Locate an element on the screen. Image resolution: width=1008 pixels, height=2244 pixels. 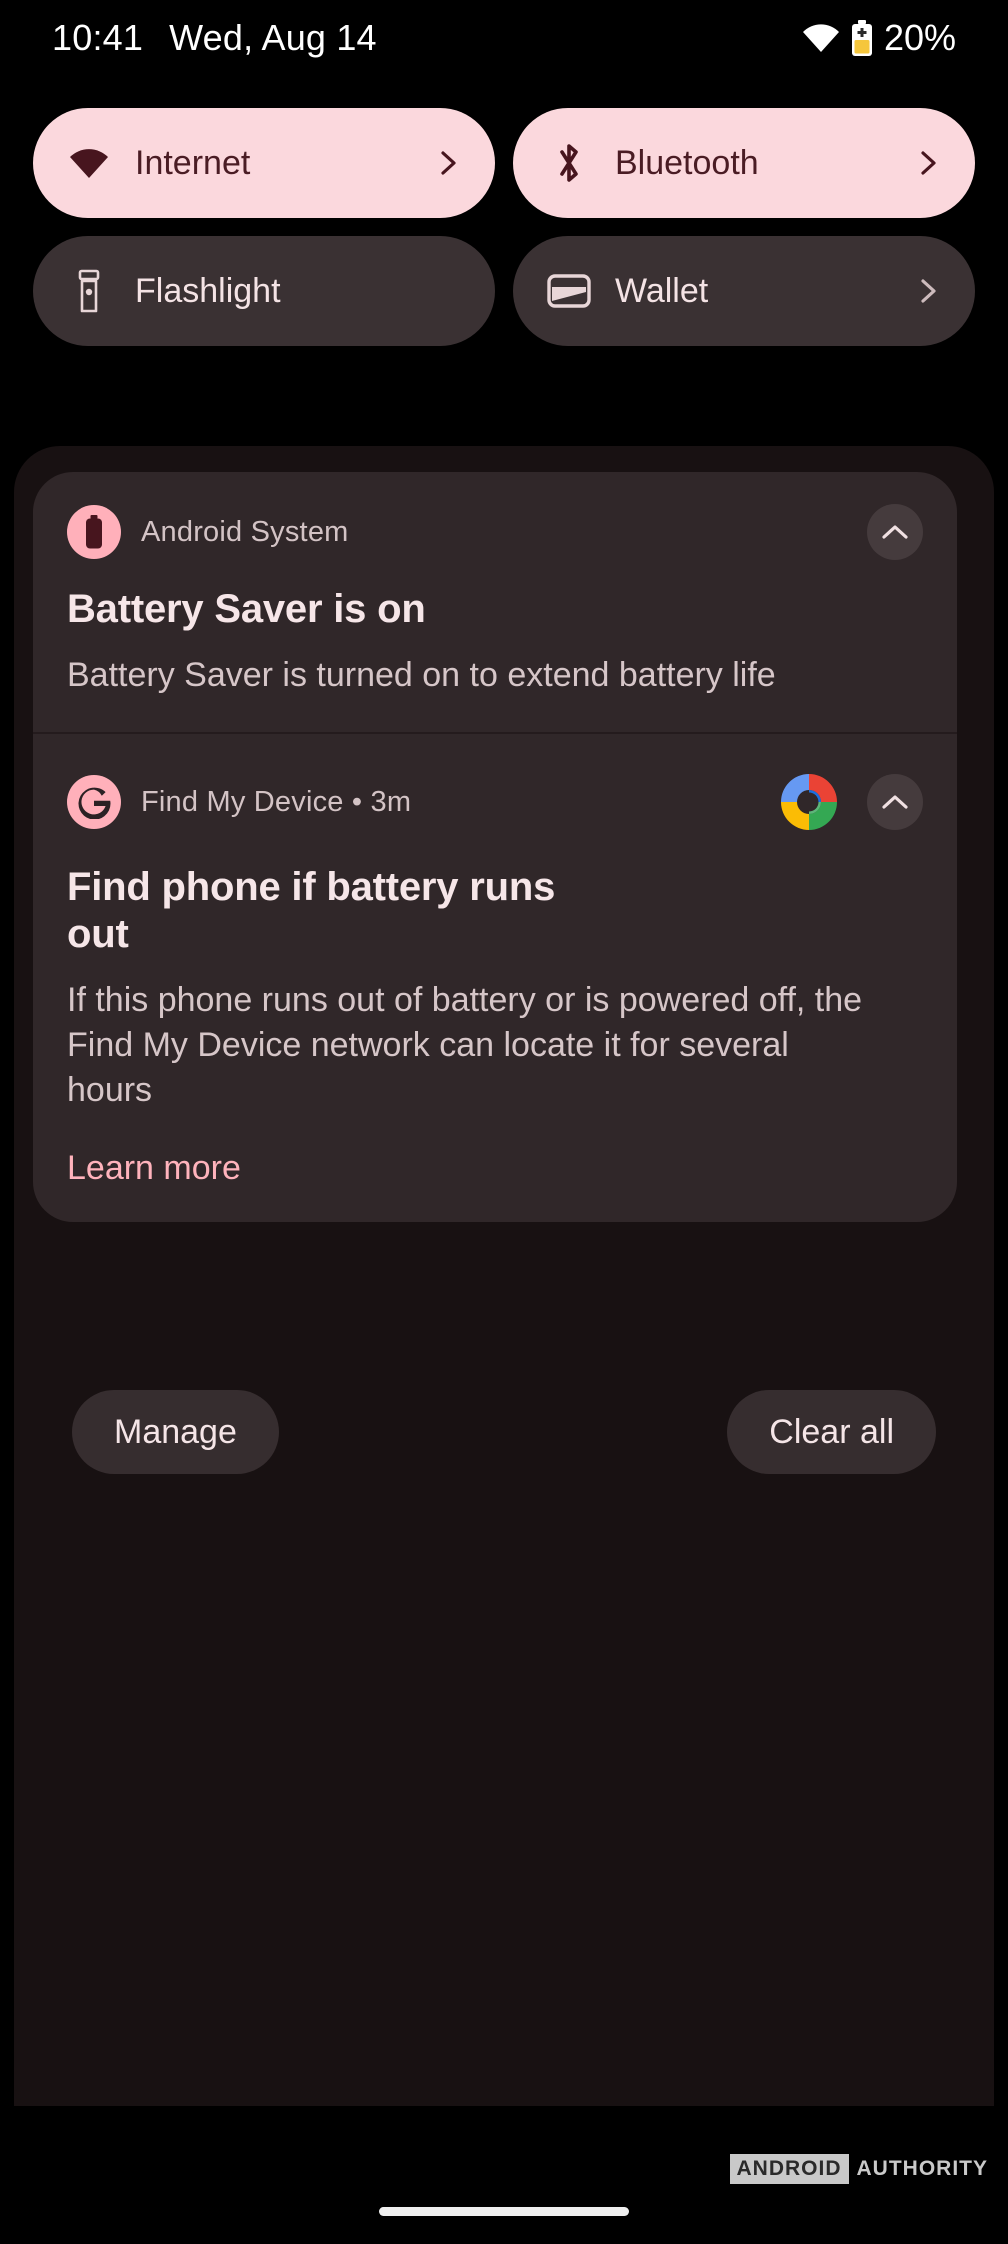
clear-all-button: Clear all is located at coordinates (831, 1432).